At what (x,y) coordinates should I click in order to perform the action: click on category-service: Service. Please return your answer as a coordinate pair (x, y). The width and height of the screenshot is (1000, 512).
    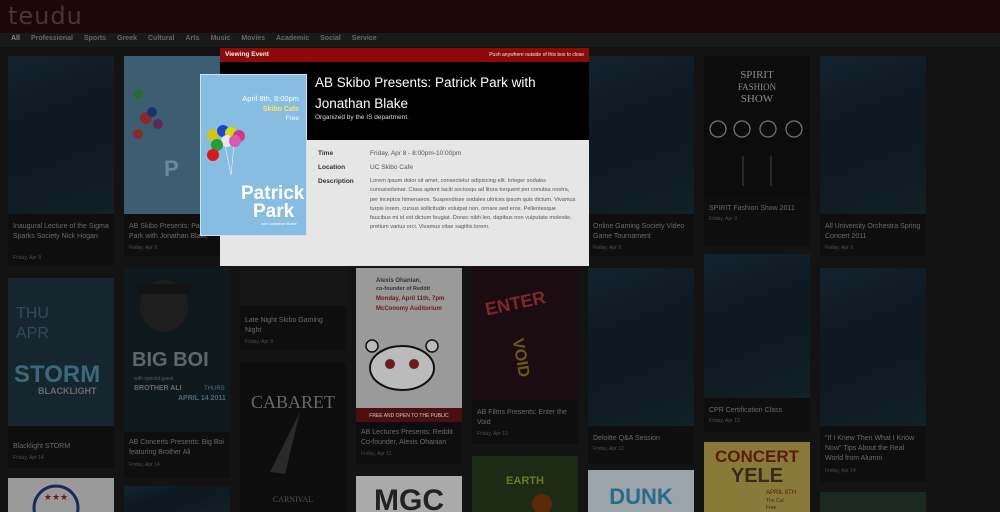
    Looking at the image, I should click on (364, 38).